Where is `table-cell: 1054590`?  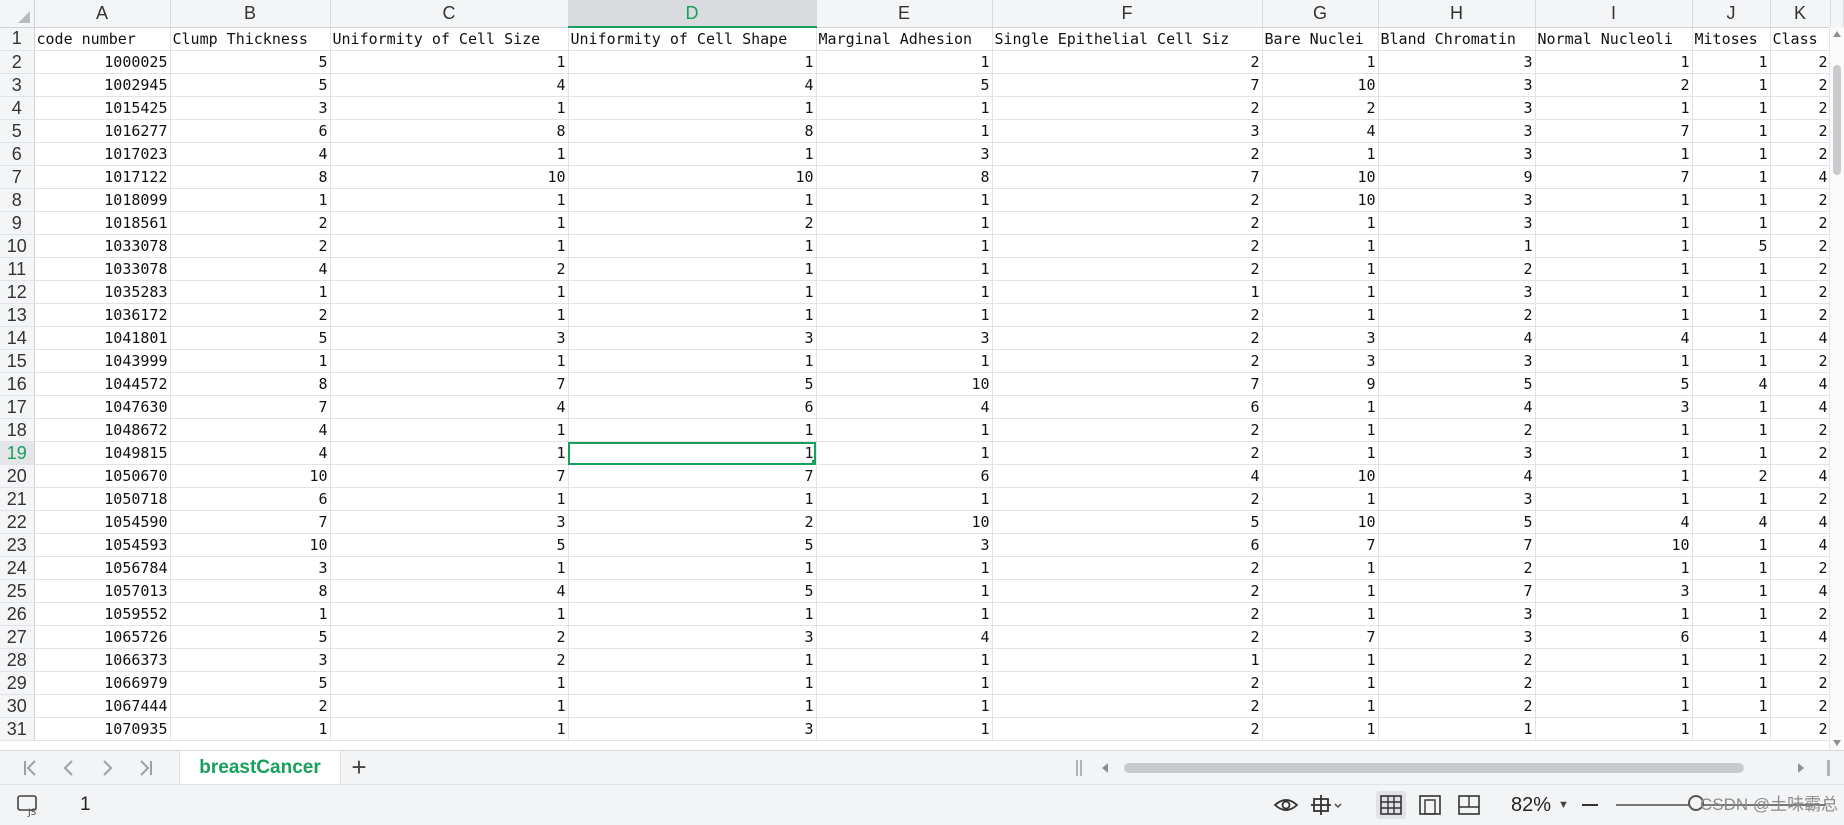
table-cell: 1054590 is located at coordinates (102, 522).